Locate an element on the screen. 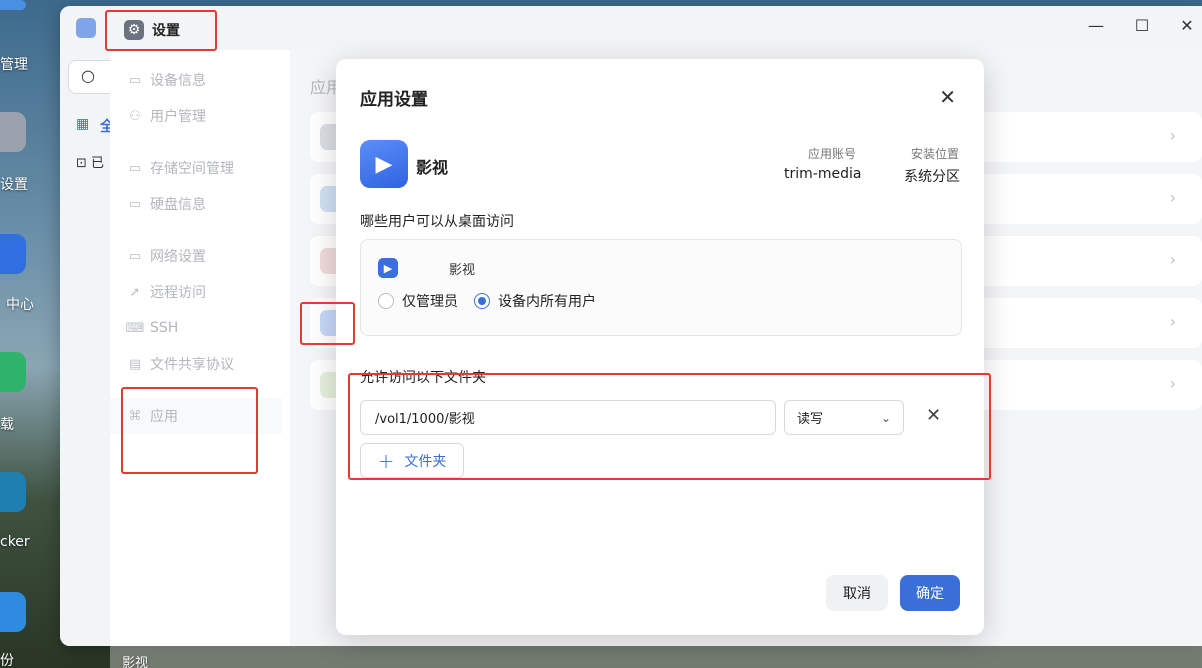 The image size is (1202, 668). access-section-label: 哪些用户可以从桌面访问 is located at coordinates (437, 222).